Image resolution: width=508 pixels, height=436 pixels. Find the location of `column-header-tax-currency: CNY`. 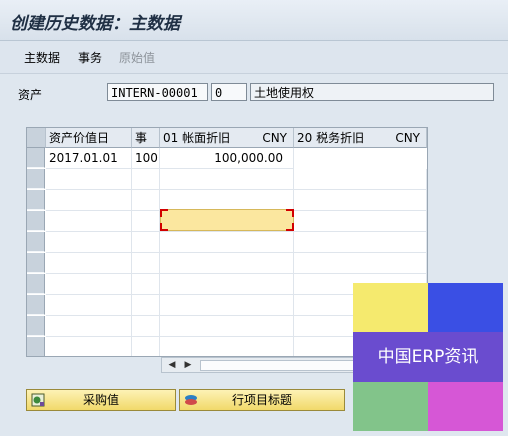

column-header-tax-currency: CNY is located at coordinates (407, 138).